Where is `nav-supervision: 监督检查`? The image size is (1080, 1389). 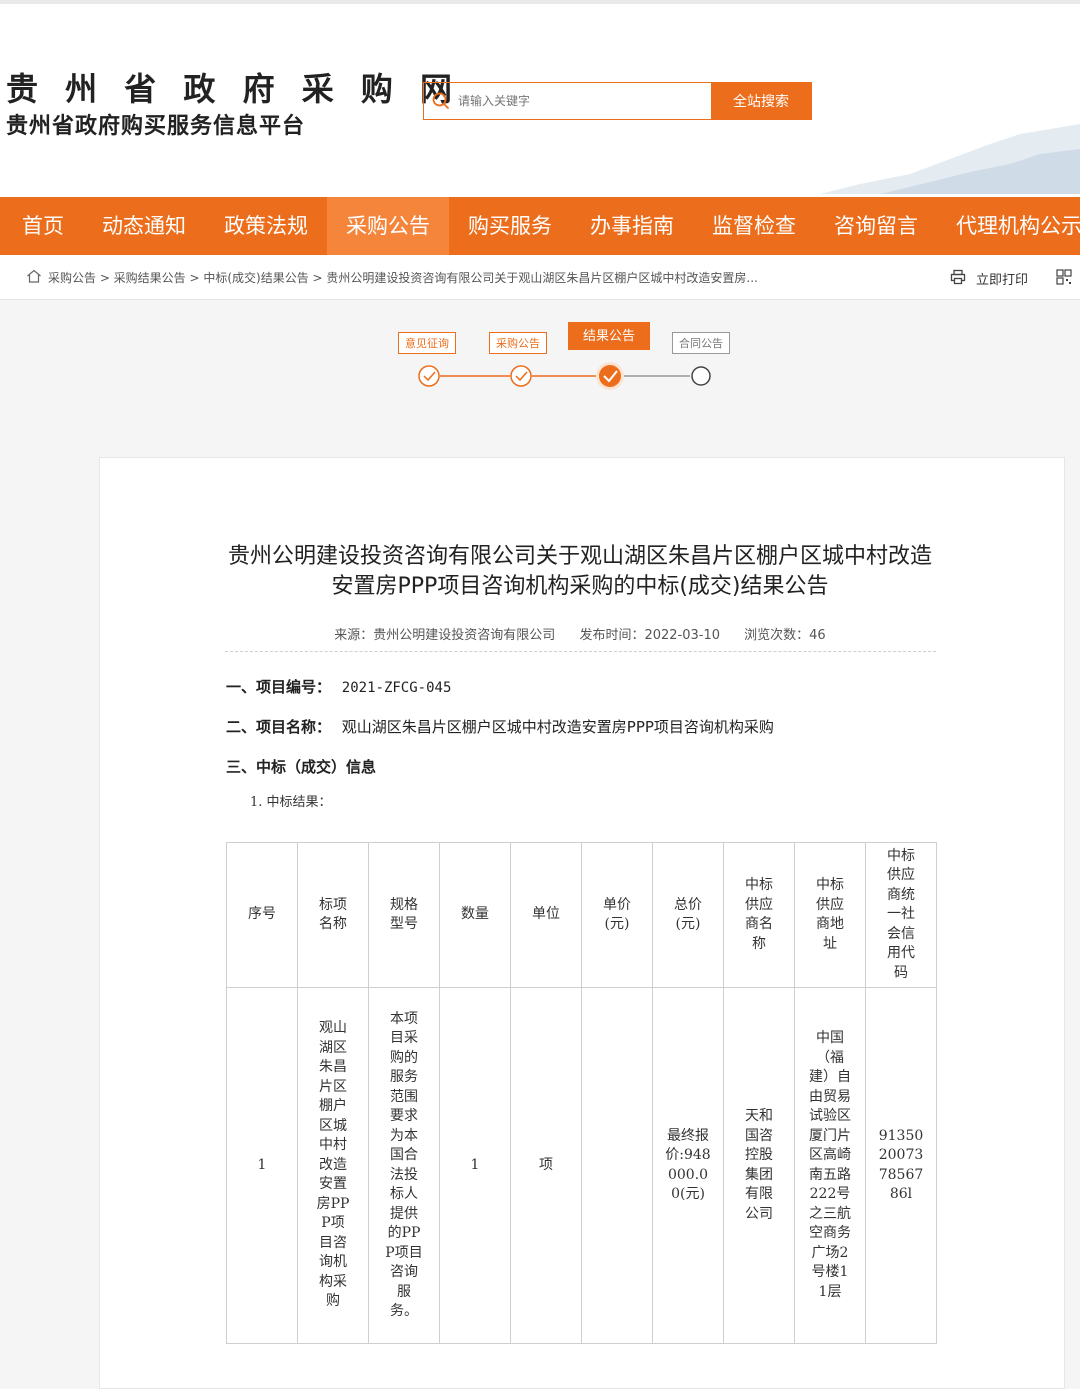
nav-supervision: 监督检查 is located at coordinates (754, 226).